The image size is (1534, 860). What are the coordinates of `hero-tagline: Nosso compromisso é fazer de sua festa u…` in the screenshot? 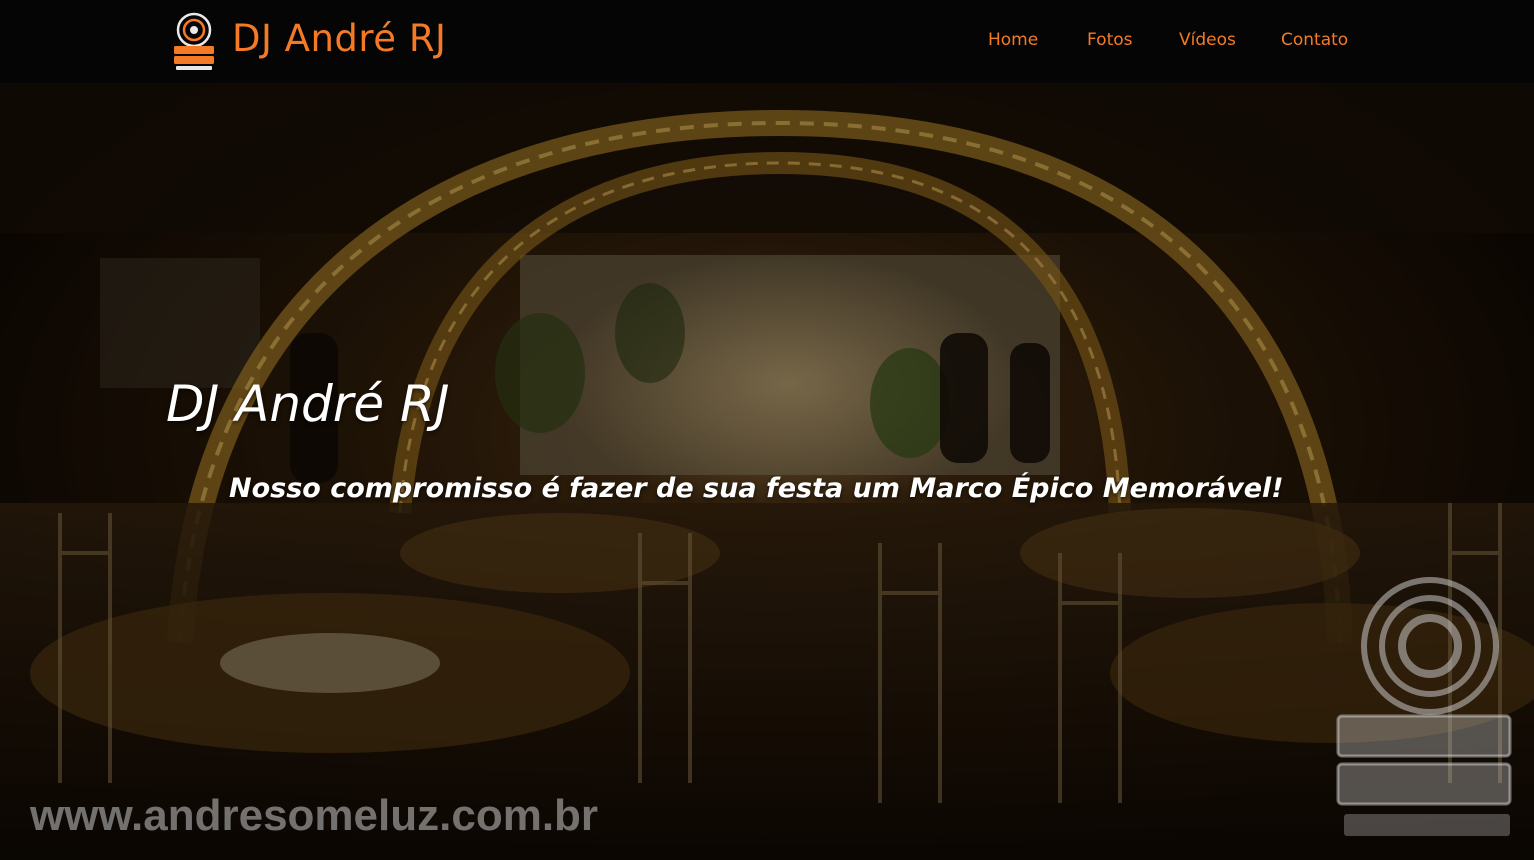 It's located at (756, 488).